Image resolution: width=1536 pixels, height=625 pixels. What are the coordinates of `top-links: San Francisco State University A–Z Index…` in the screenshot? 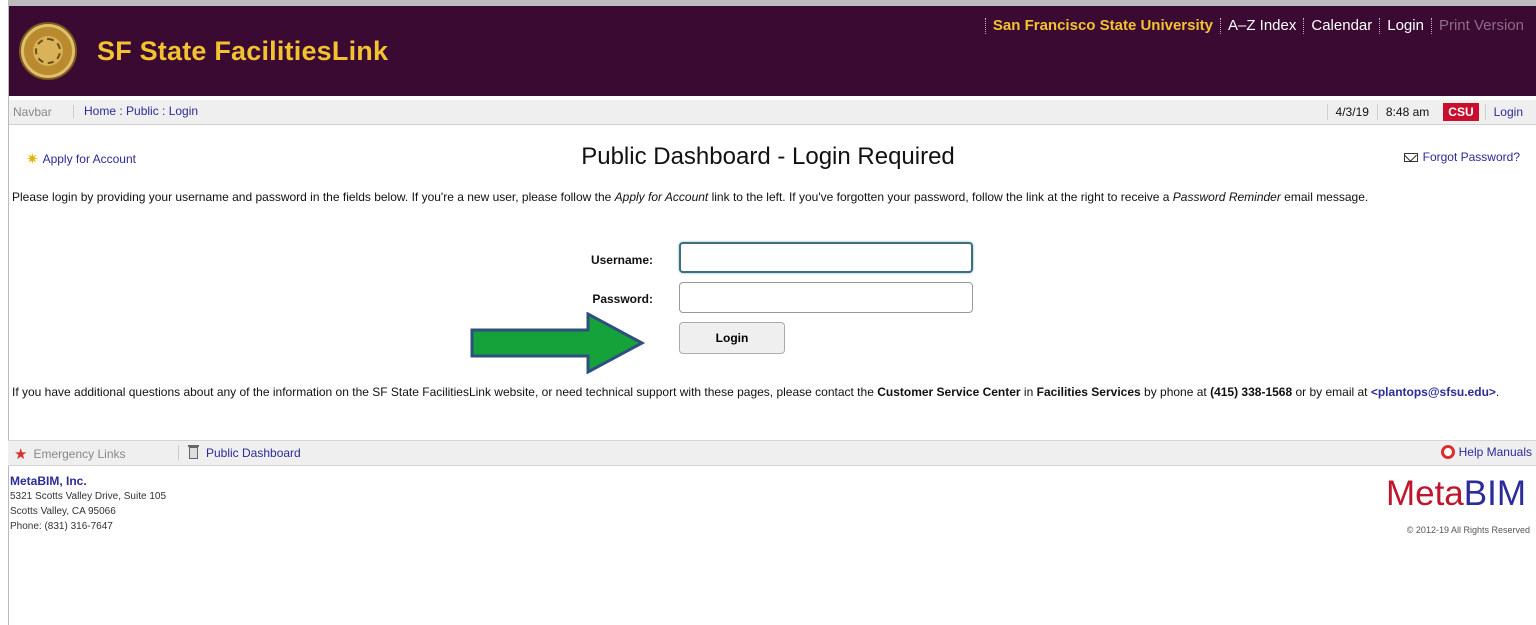 It's located at (1257, 26).